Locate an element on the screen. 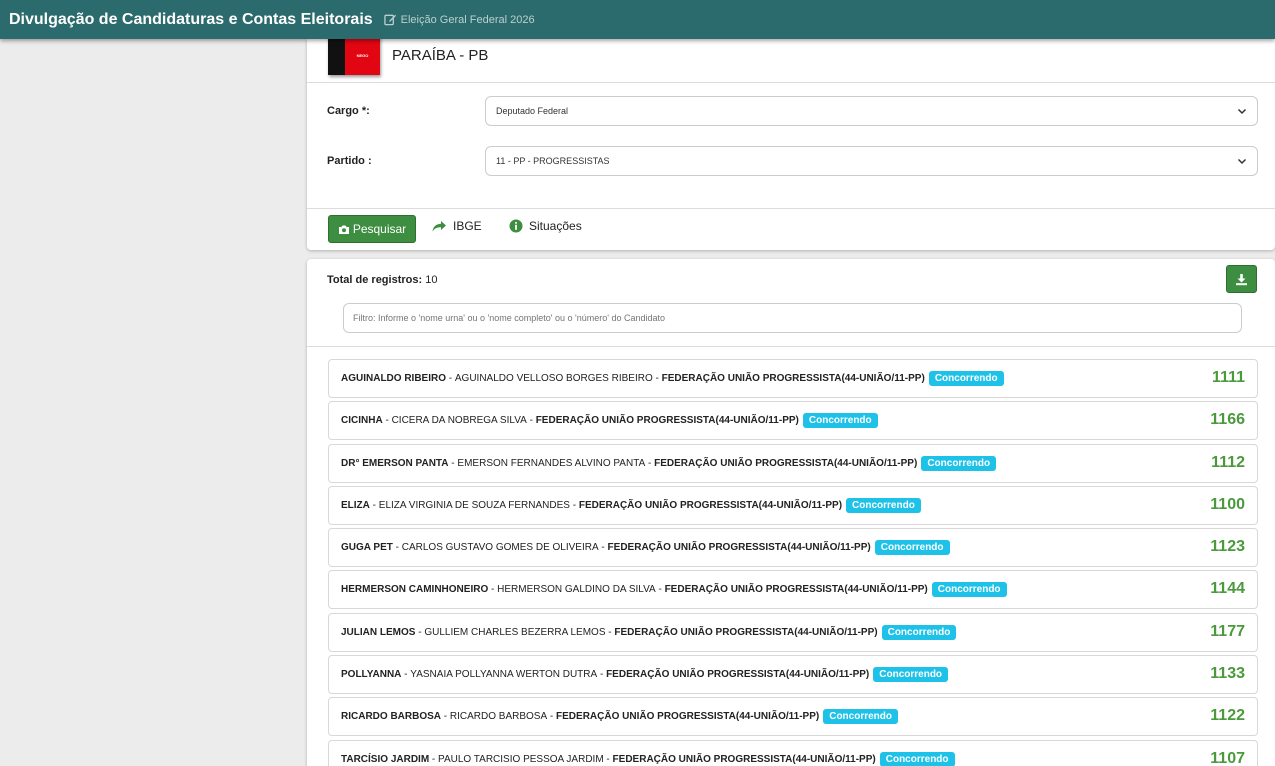  election-link: Eleição Geral Federal 2026 is located at coordinates (459, 19).